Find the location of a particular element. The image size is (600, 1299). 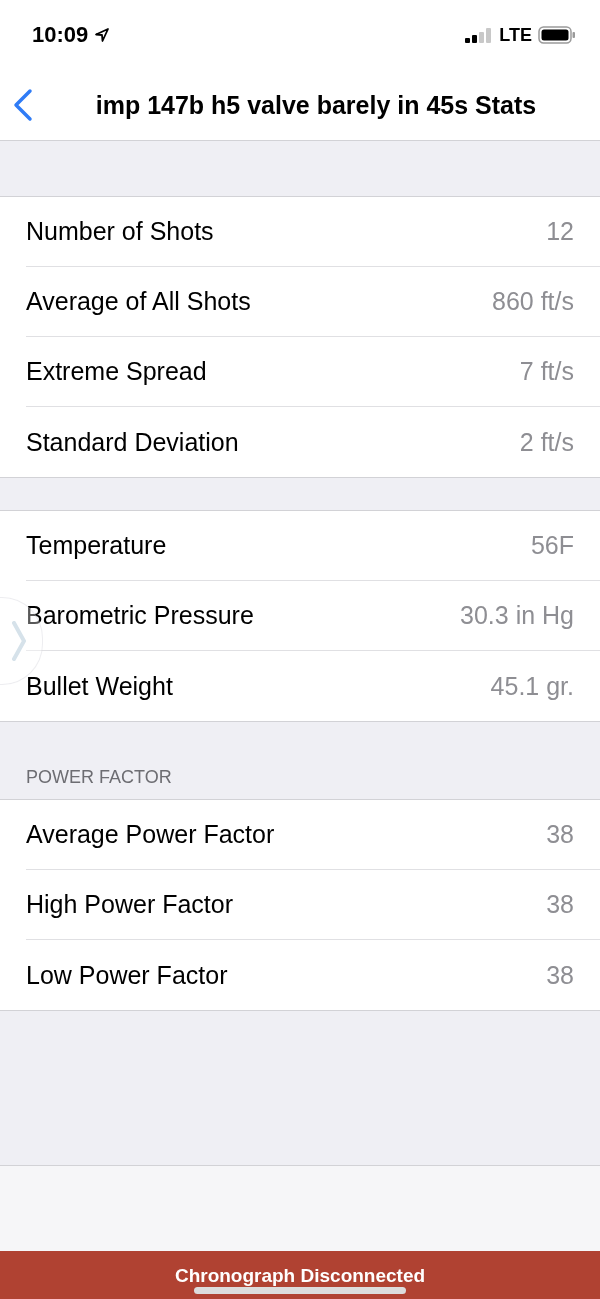

row-value: 30.3 in Hg is located at coordinates (517, 615).